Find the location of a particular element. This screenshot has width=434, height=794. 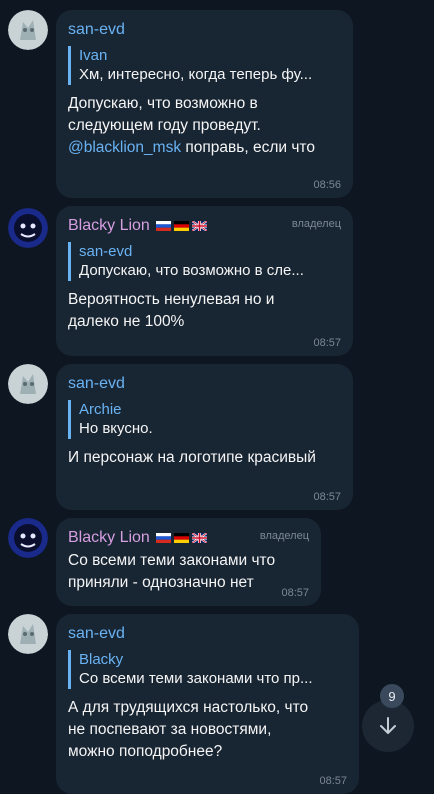

text-line: Со всеми теми законами что is located at coordinates (172, 560).